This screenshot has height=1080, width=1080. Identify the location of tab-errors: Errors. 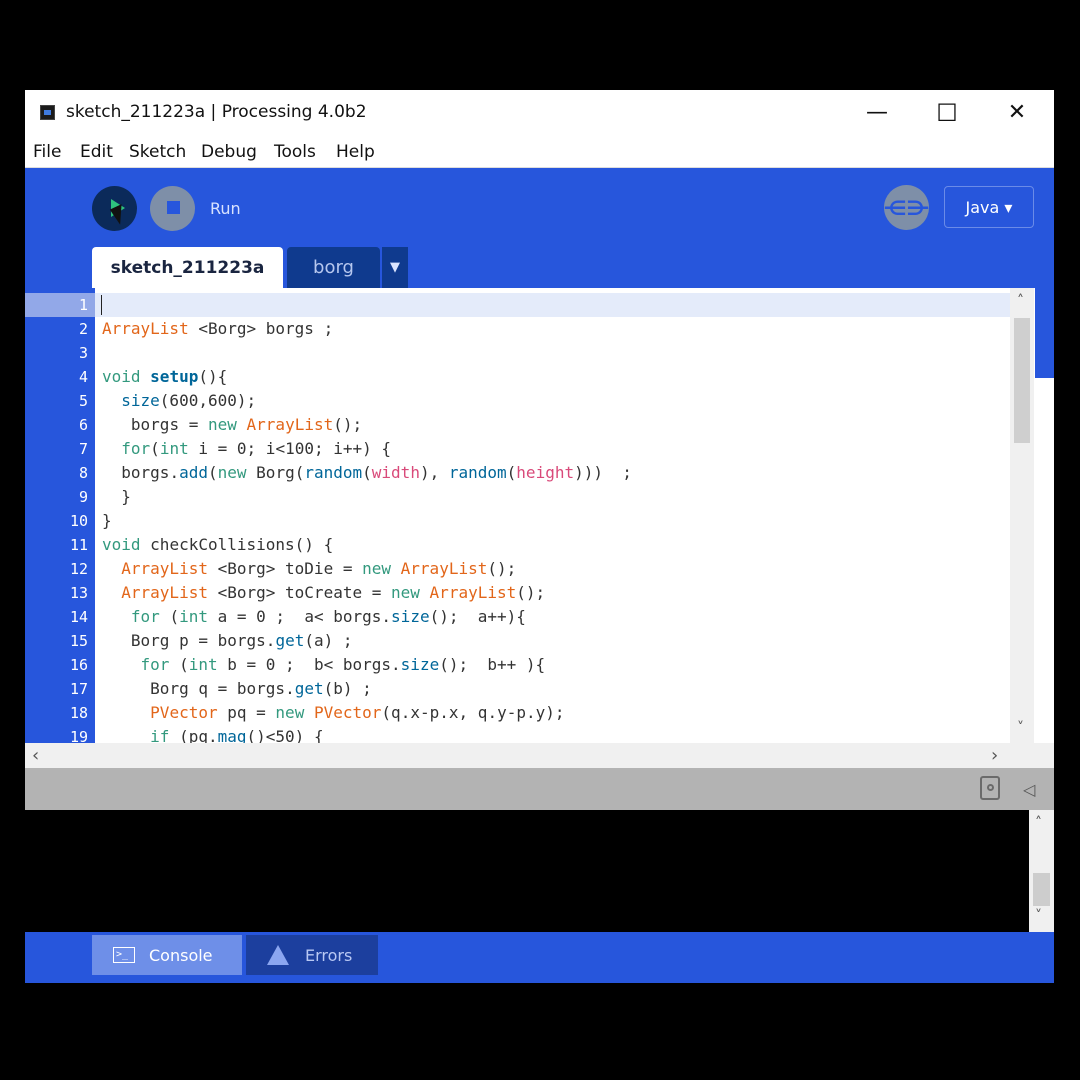
(312, 955).